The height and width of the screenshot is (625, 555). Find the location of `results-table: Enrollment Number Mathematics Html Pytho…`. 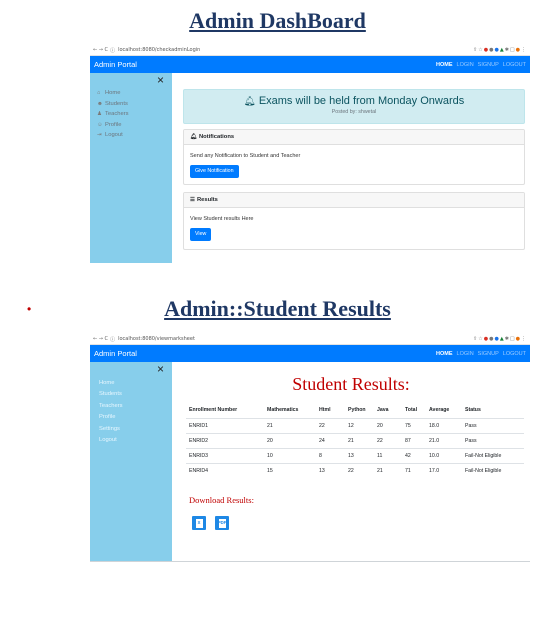

results-table: Enrollment Number Mathematics Html Pytho… is located at coordinates (355, 440).